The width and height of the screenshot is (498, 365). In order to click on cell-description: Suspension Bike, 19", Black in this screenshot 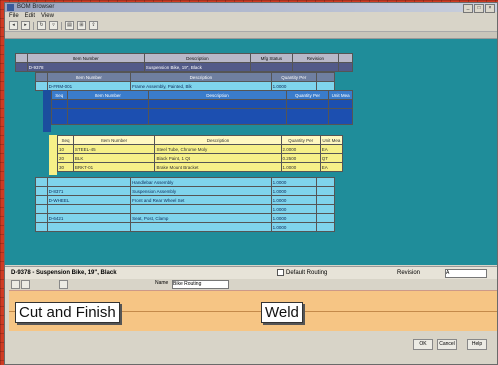, I will do `click(197, 67)`.